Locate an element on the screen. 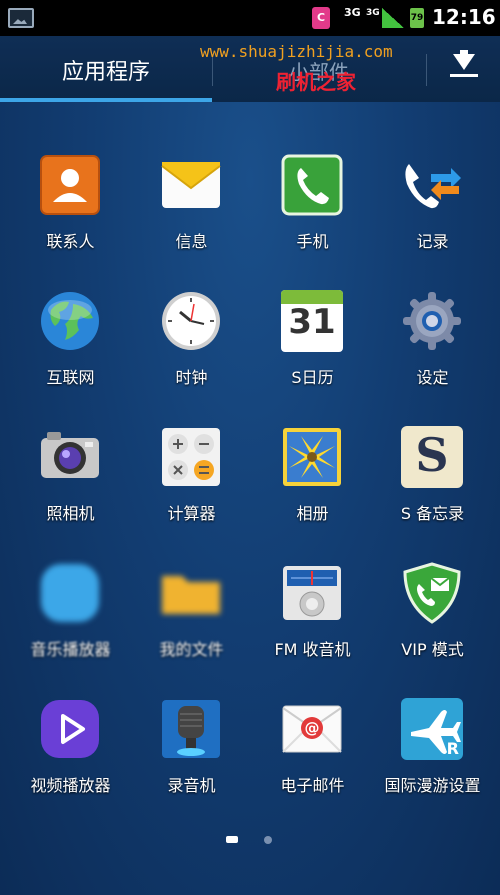 The height and width of the screenshot is (895, 500). app-calculator: 计算器 is located at coordinates (191, 472).